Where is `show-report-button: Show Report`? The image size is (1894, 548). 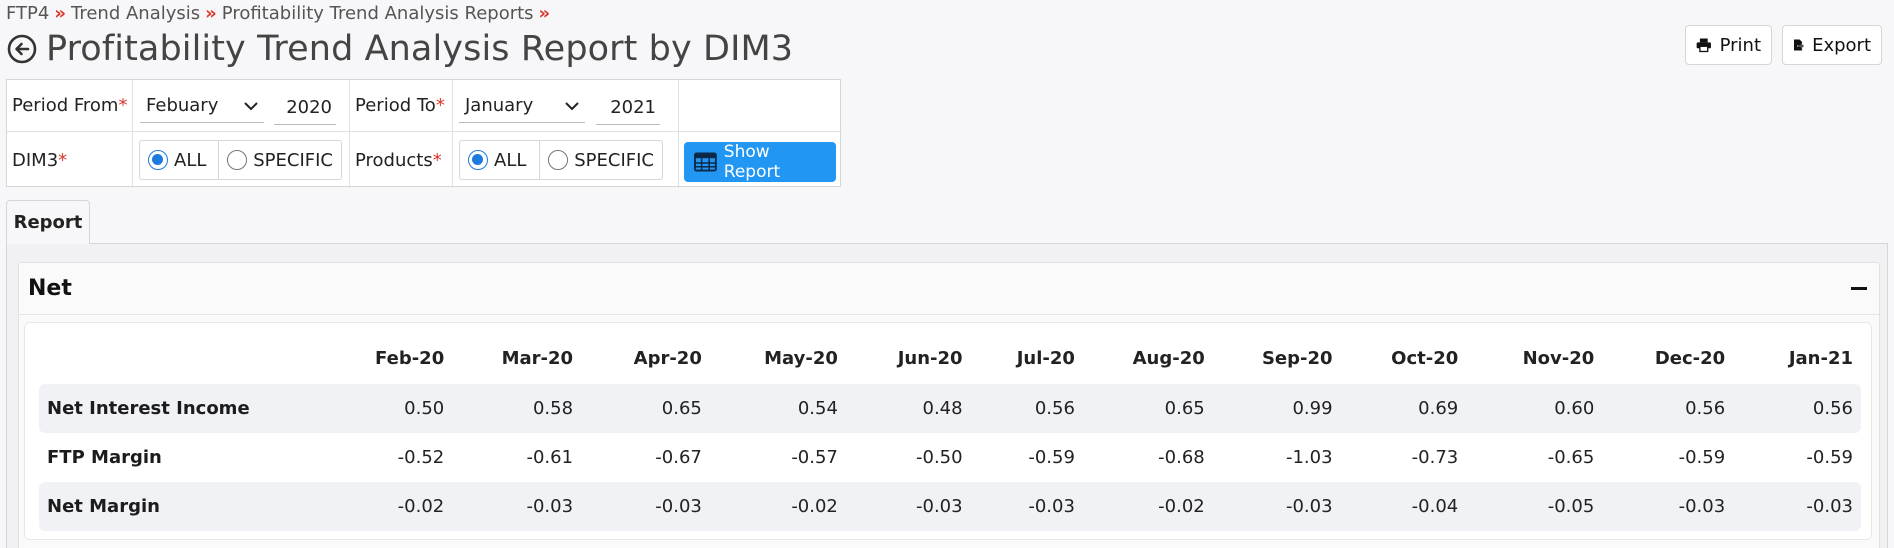 show-report-button: Show Report is located at coordinates (760, 162).